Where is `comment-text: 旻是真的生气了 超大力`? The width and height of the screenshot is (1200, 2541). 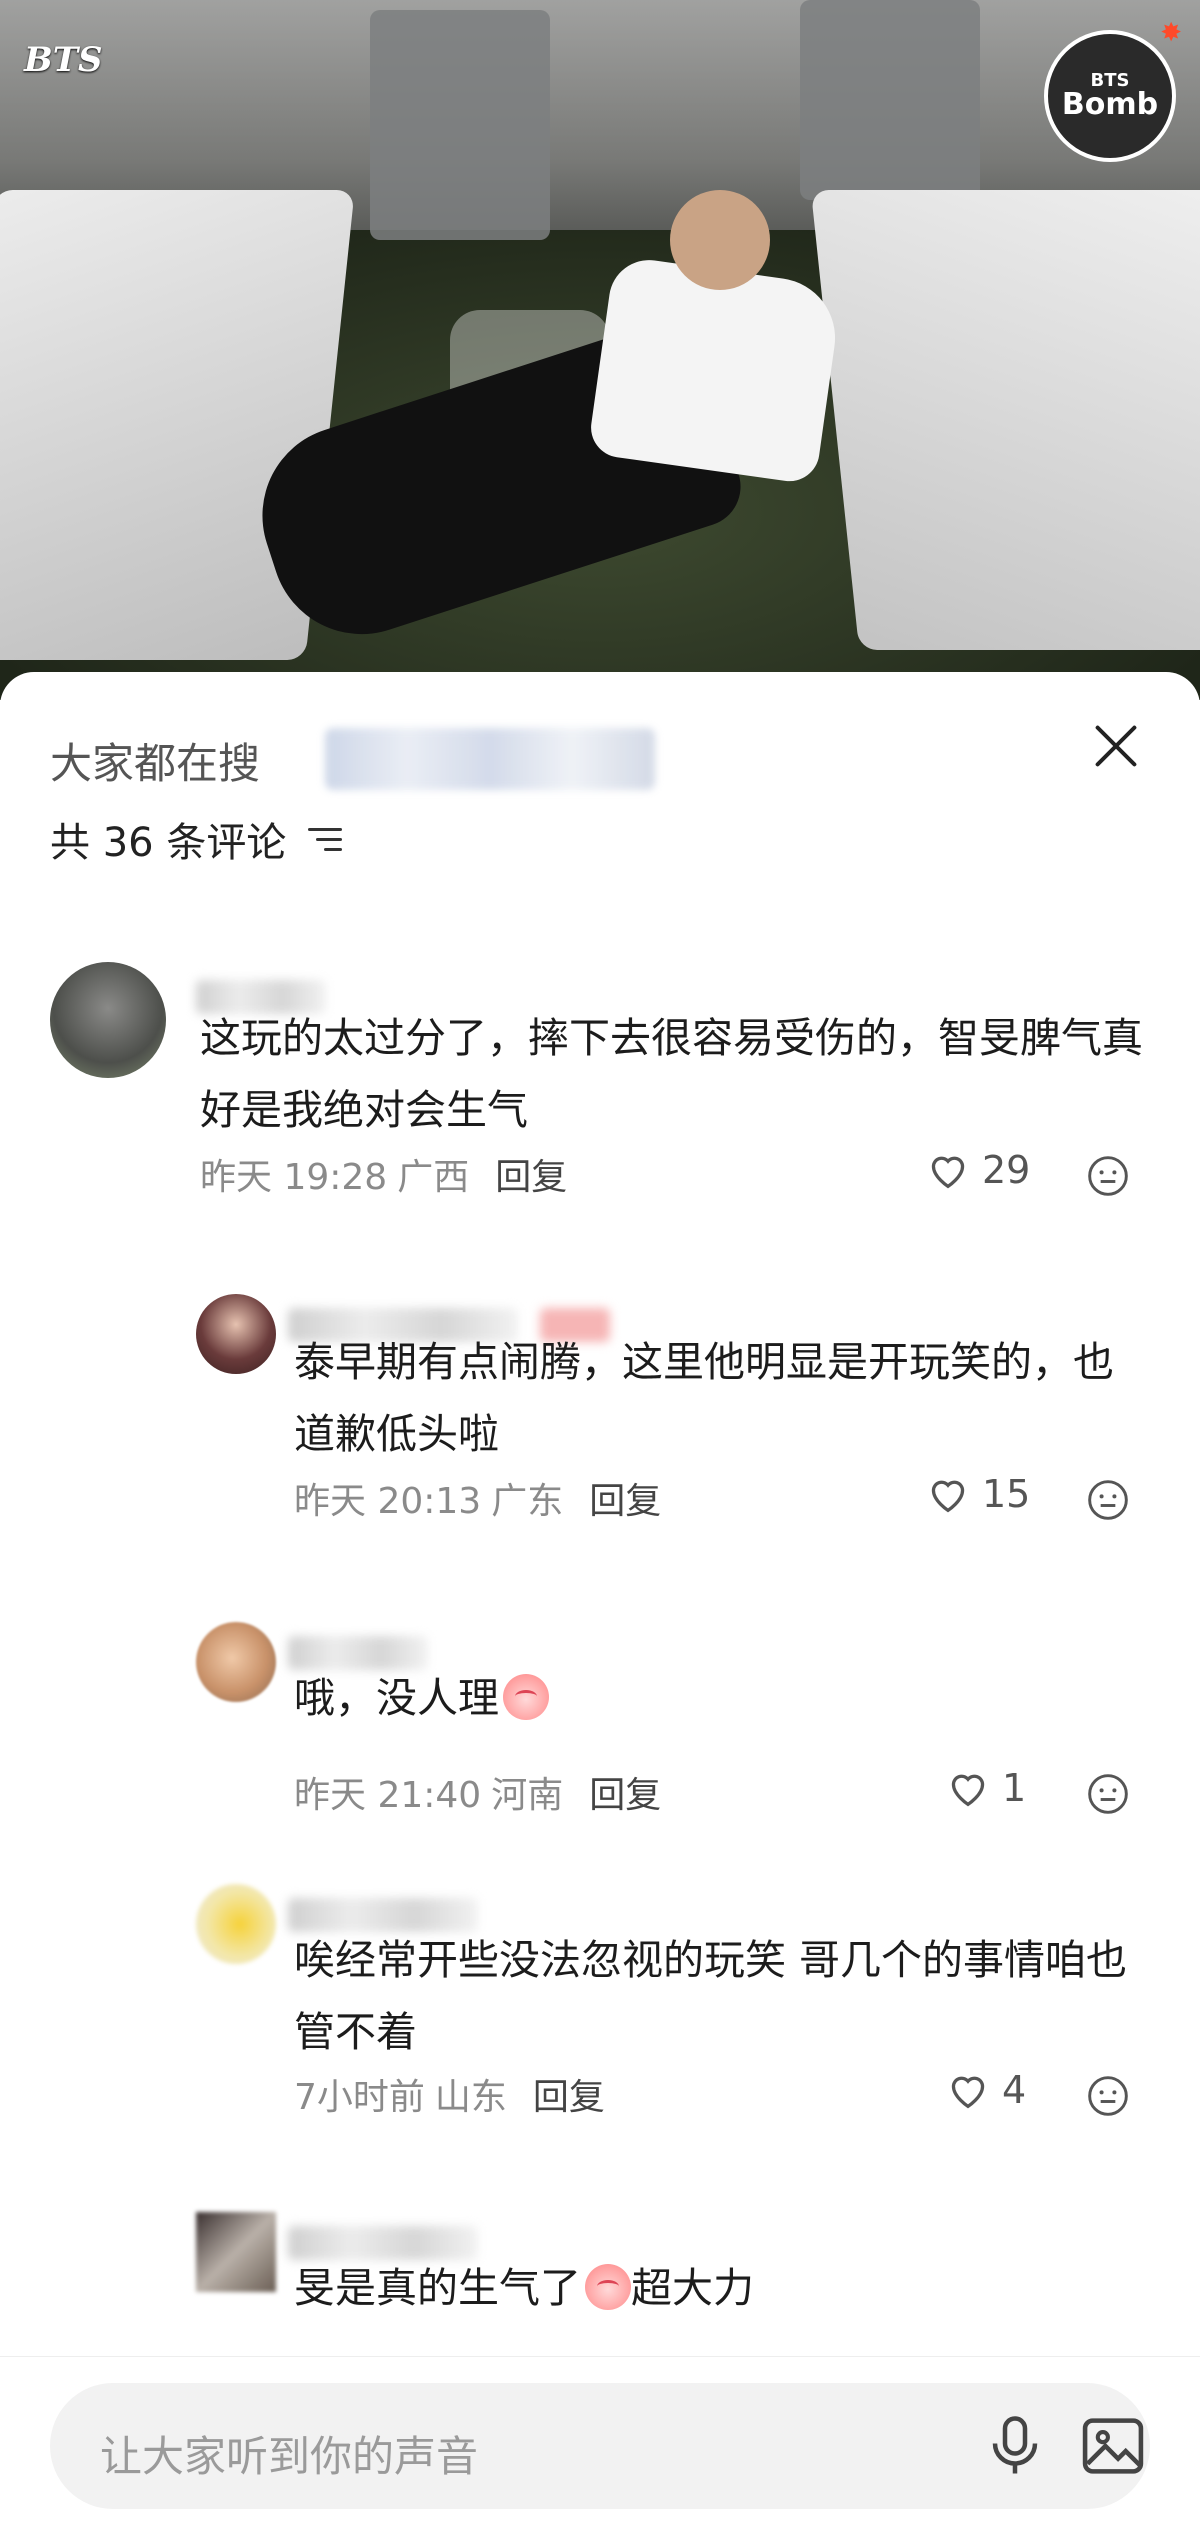
comment-text: 旻是真的生气了 超大力 is located at coordinates (714, 2288).